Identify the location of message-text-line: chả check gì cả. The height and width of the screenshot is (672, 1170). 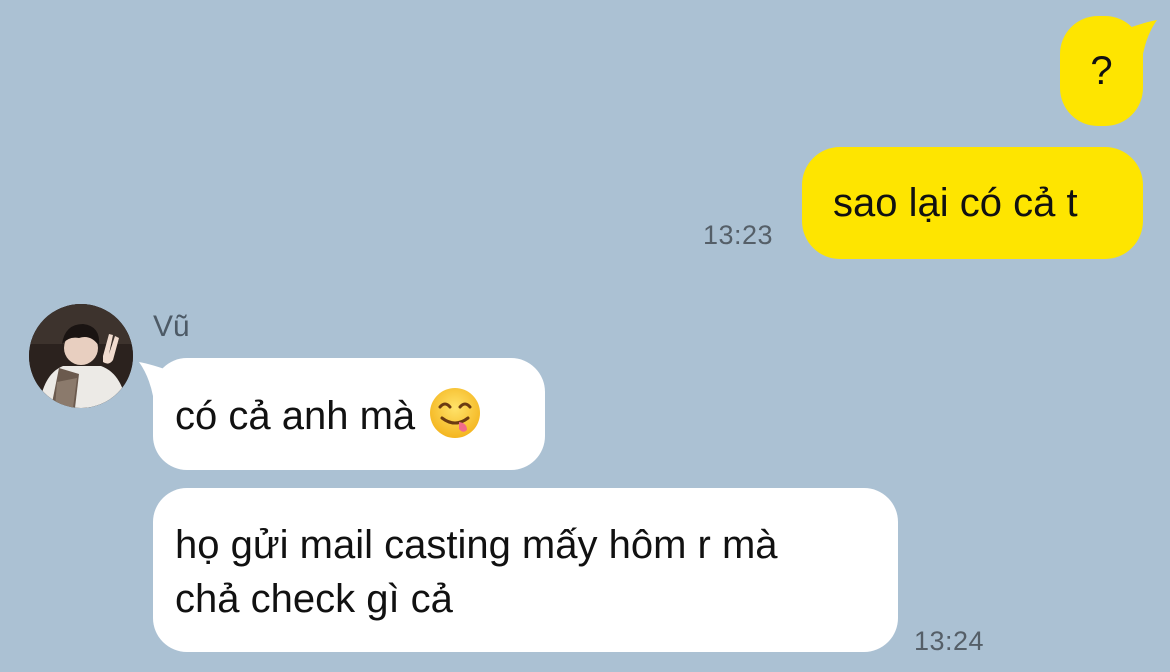
(314, 599).